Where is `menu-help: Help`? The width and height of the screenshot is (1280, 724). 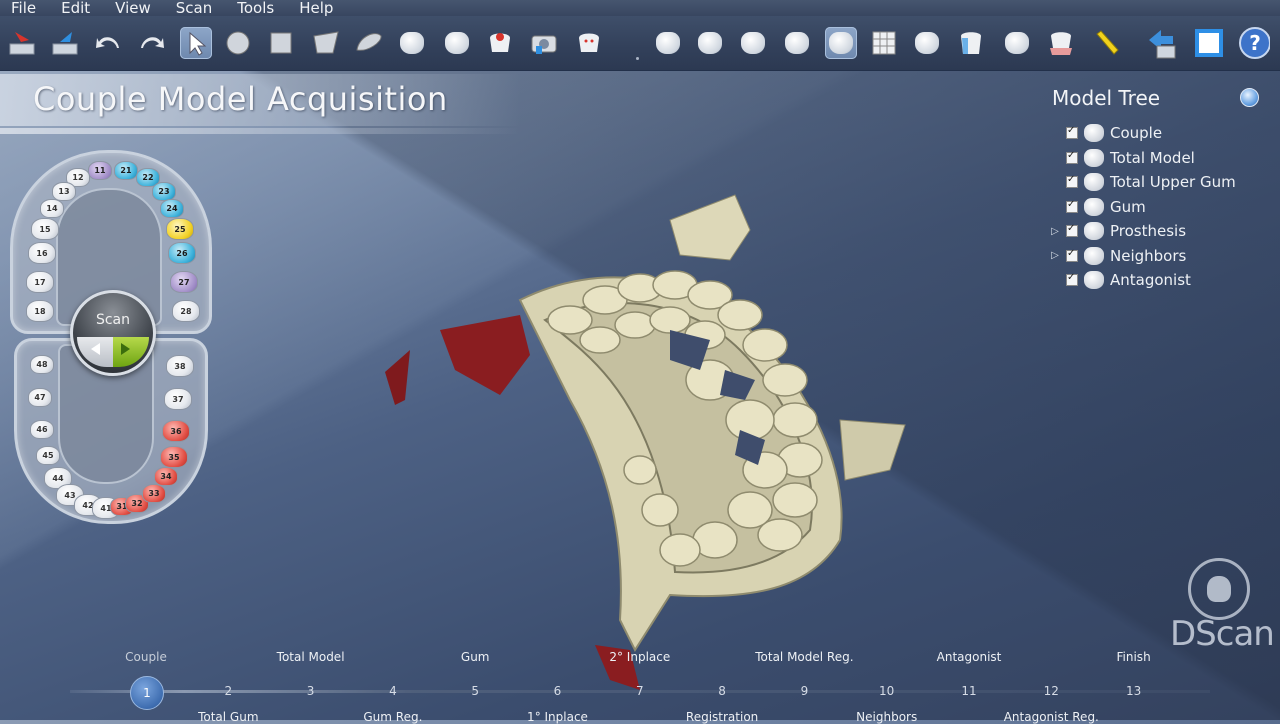
menu-help: Help is located at coordinates (317, 8).